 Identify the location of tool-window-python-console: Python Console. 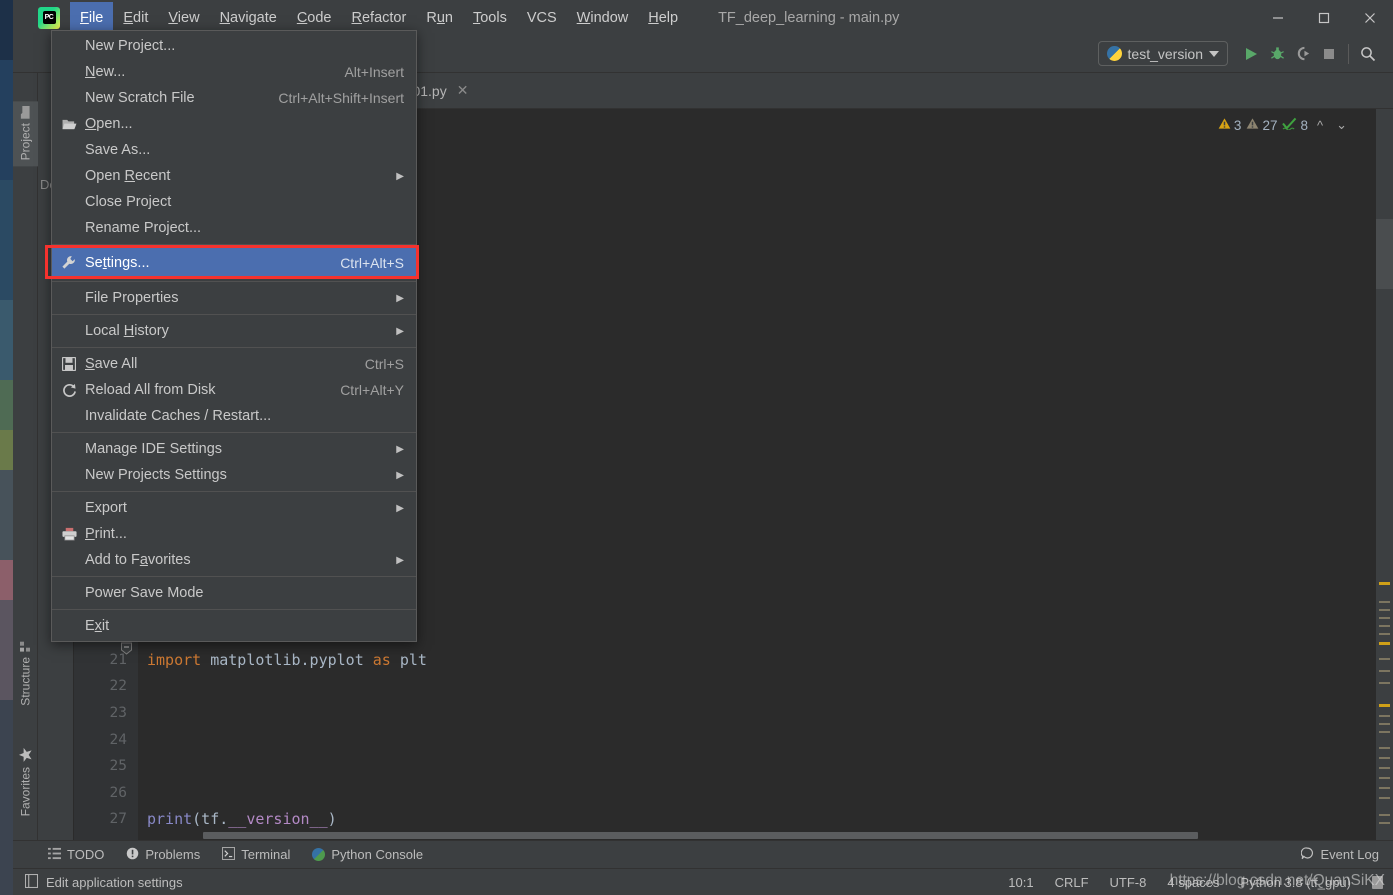
(367, 854).